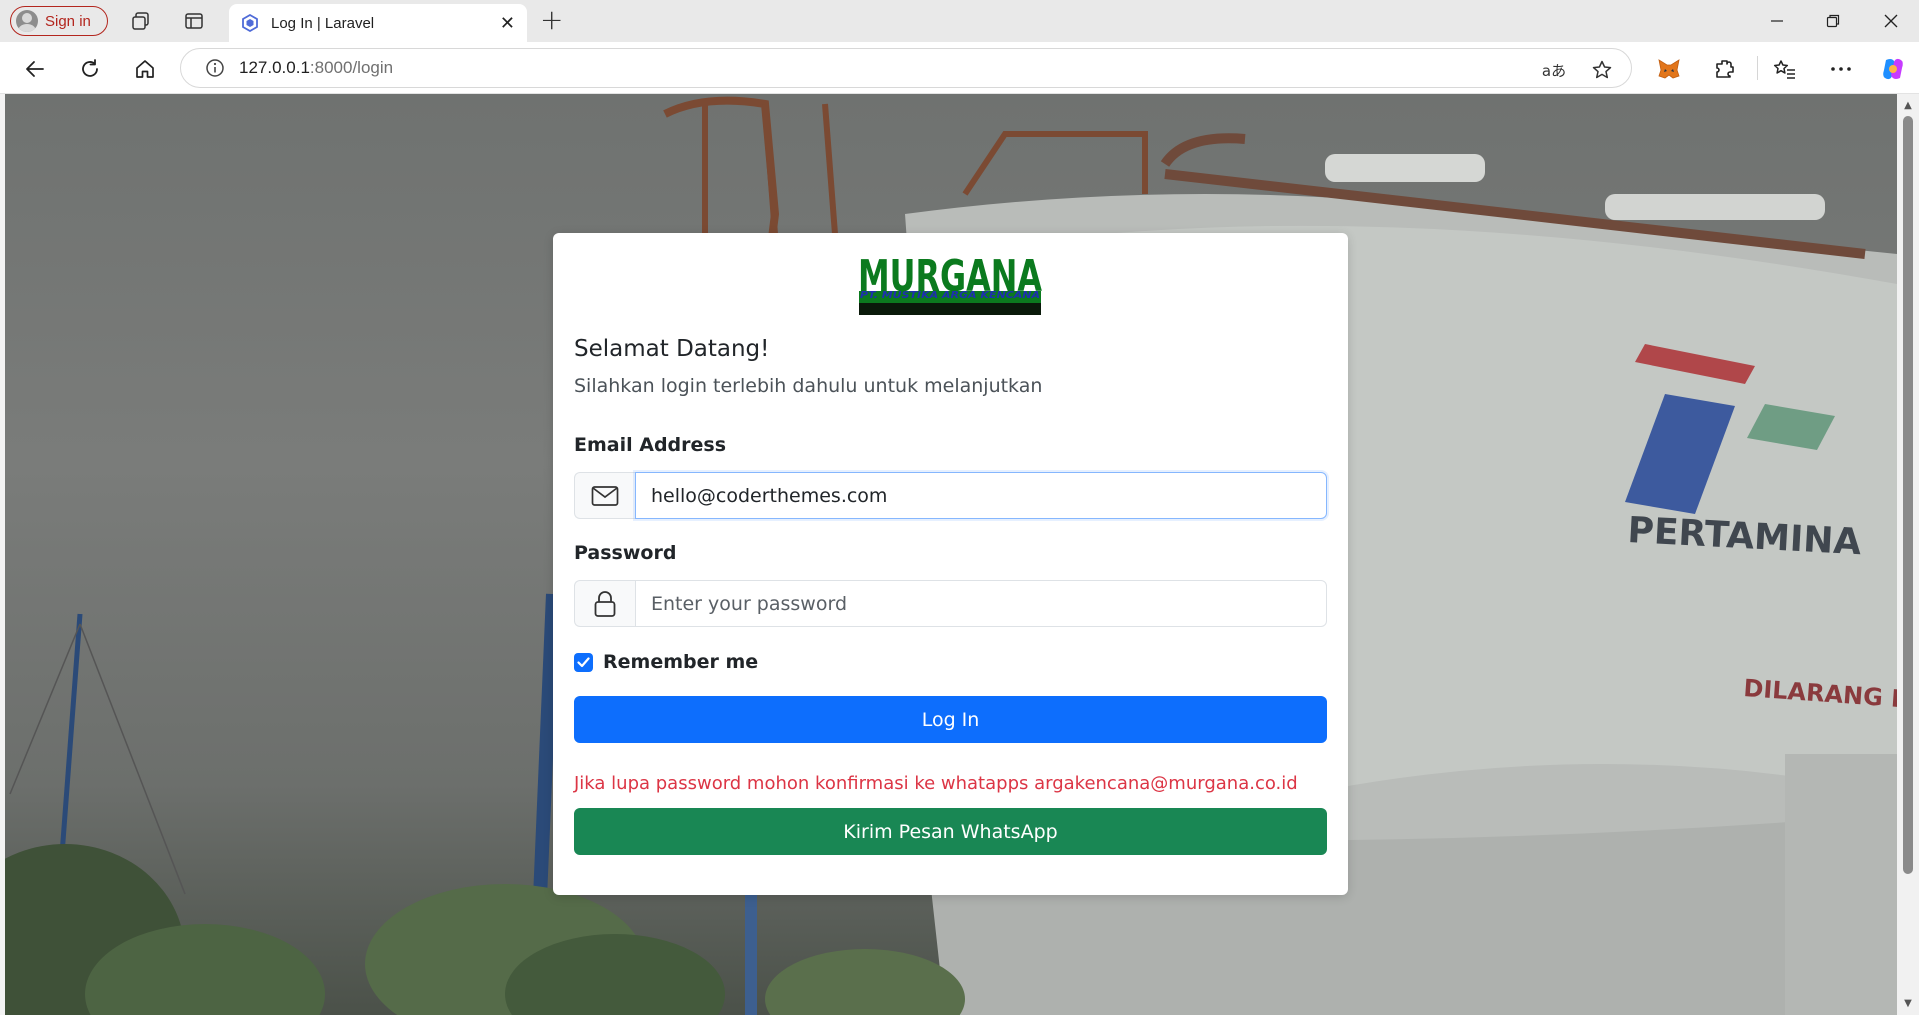  What do you see at coordinates (1908, 1004) in the screenshot?
I see `scroll-down-icon: ▼` at bounding box center [1908, 1004].